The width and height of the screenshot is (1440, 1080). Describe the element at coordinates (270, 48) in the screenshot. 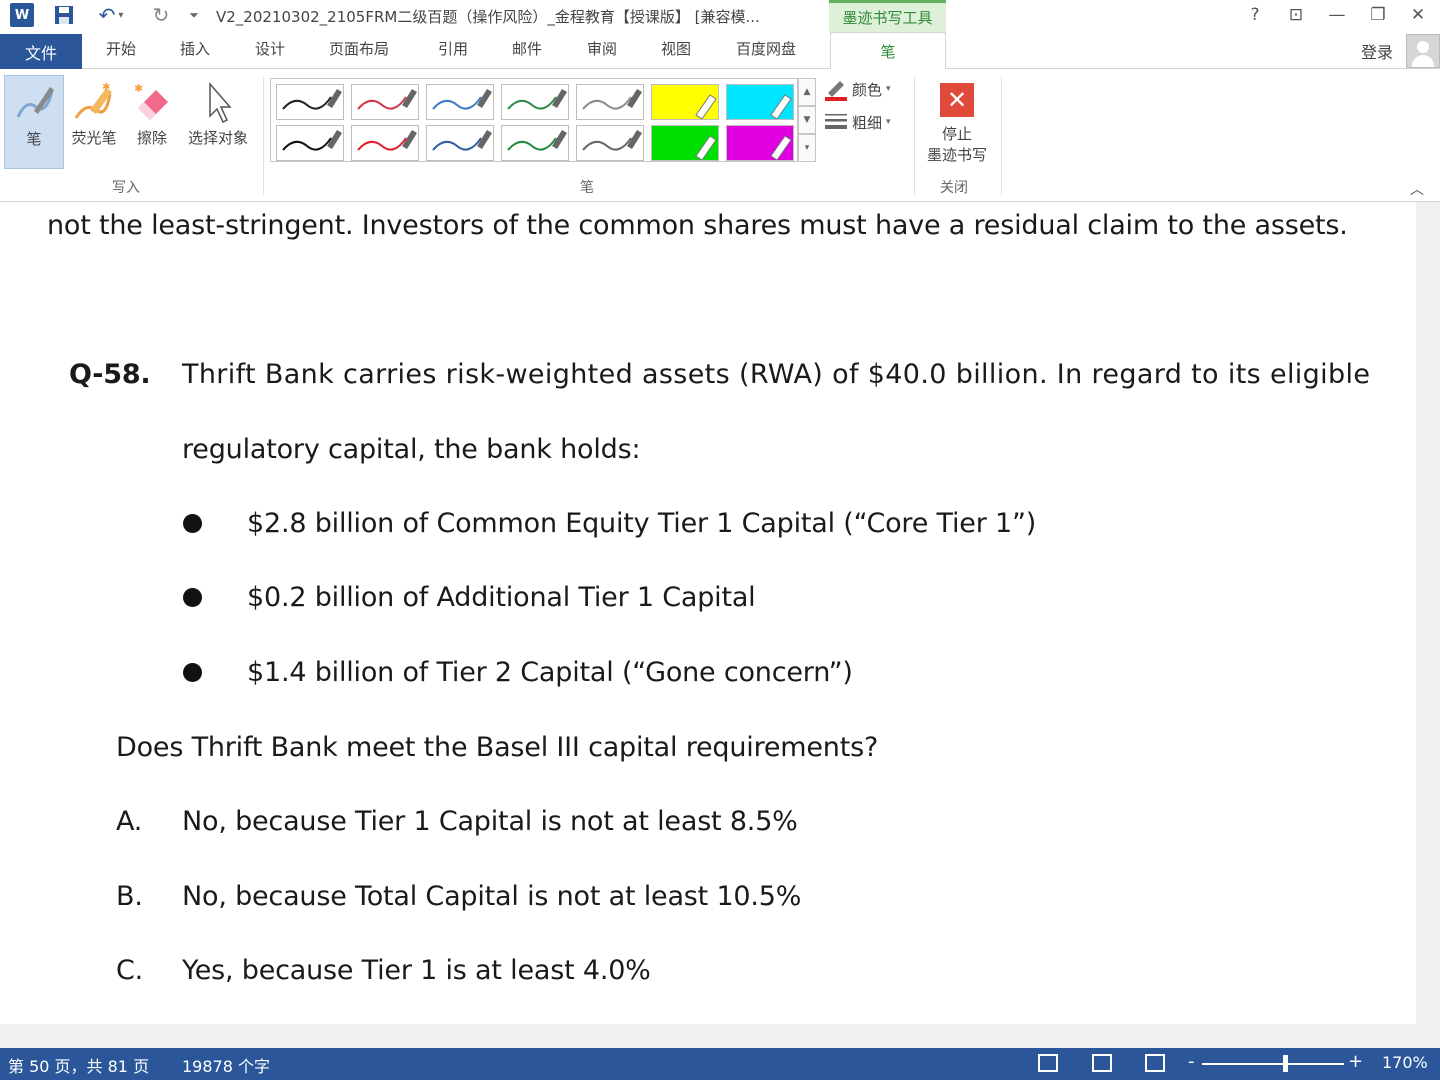

I see `tab-design: 设计` at that location.